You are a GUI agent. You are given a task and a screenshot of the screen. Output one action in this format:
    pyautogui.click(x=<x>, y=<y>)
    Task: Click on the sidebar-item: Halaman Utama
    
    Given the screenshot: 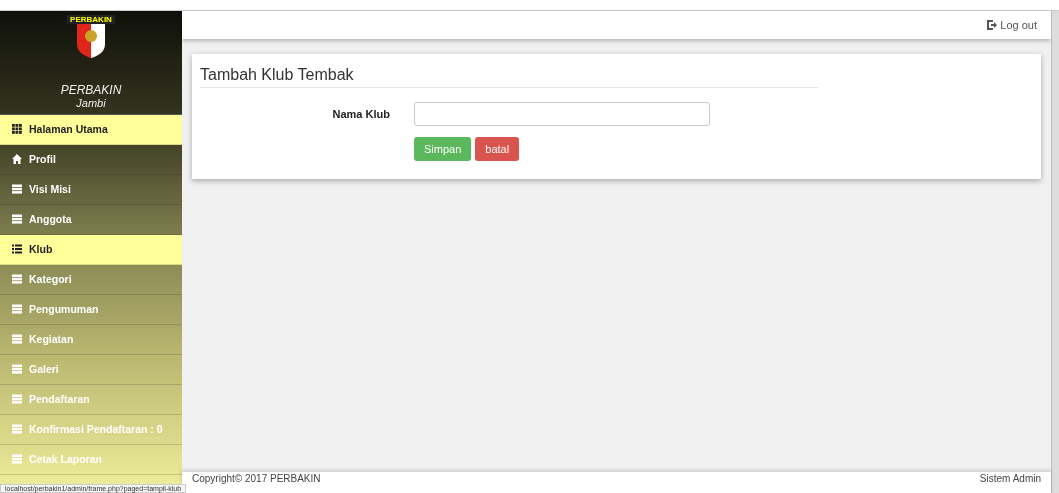 What is the action you would take?
    pyautogui.click(x=91, y=130)
    